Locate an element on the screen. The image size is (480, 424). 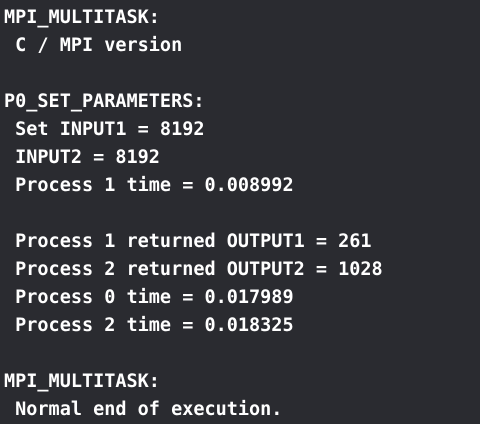
output-line-set-parameters-header: P0_SET_PARAMETERS: is located at coordinates (104, 101).